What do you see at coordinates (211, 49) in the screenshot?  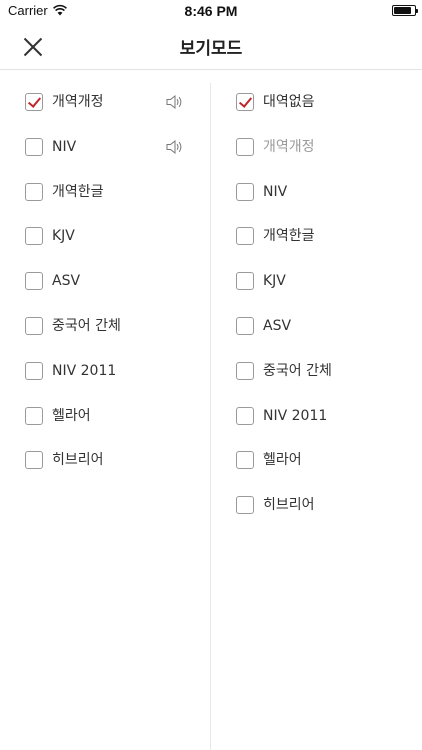 I see `page-title: 보기모드` at bounding box center [211, 49].